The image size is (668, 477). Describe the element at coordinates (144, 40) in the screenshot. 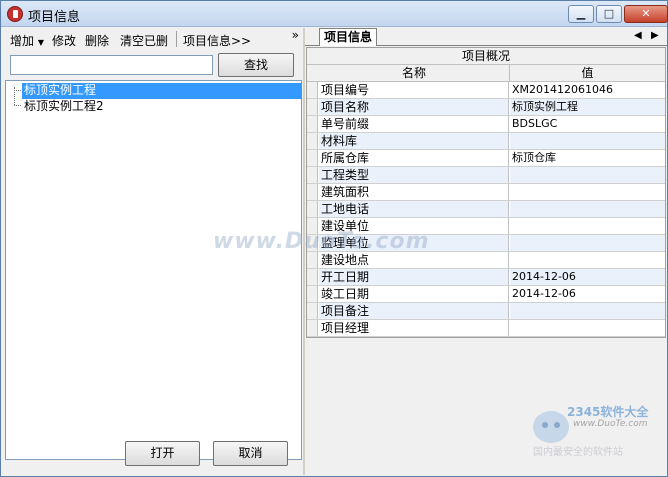

I see `clear-deleted-button: 清空已删` at that location.